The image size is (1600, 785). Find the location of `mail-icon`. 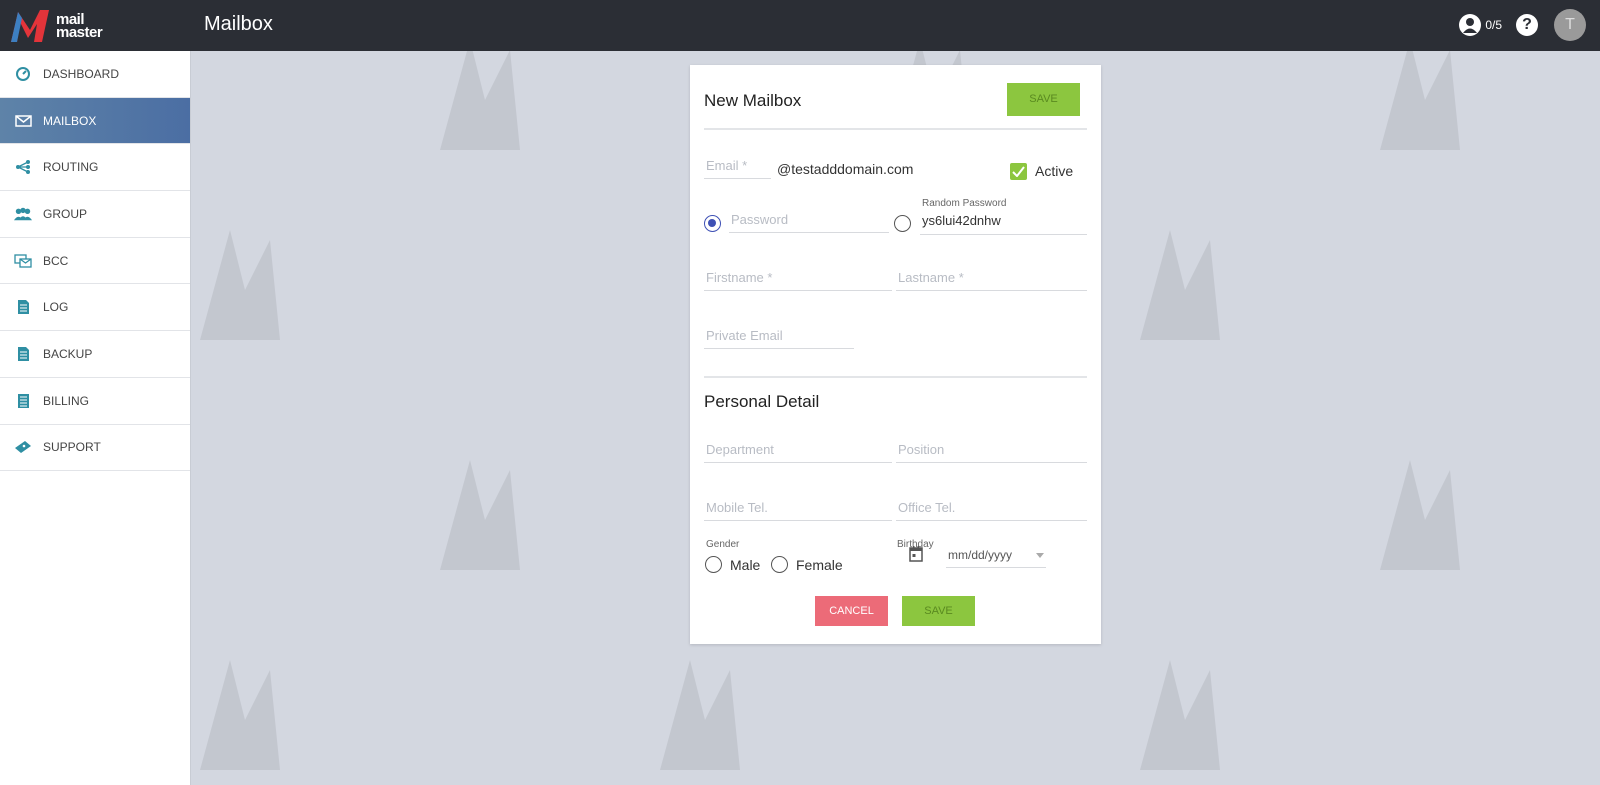

mail-icon is located at coordinates (23, 121).